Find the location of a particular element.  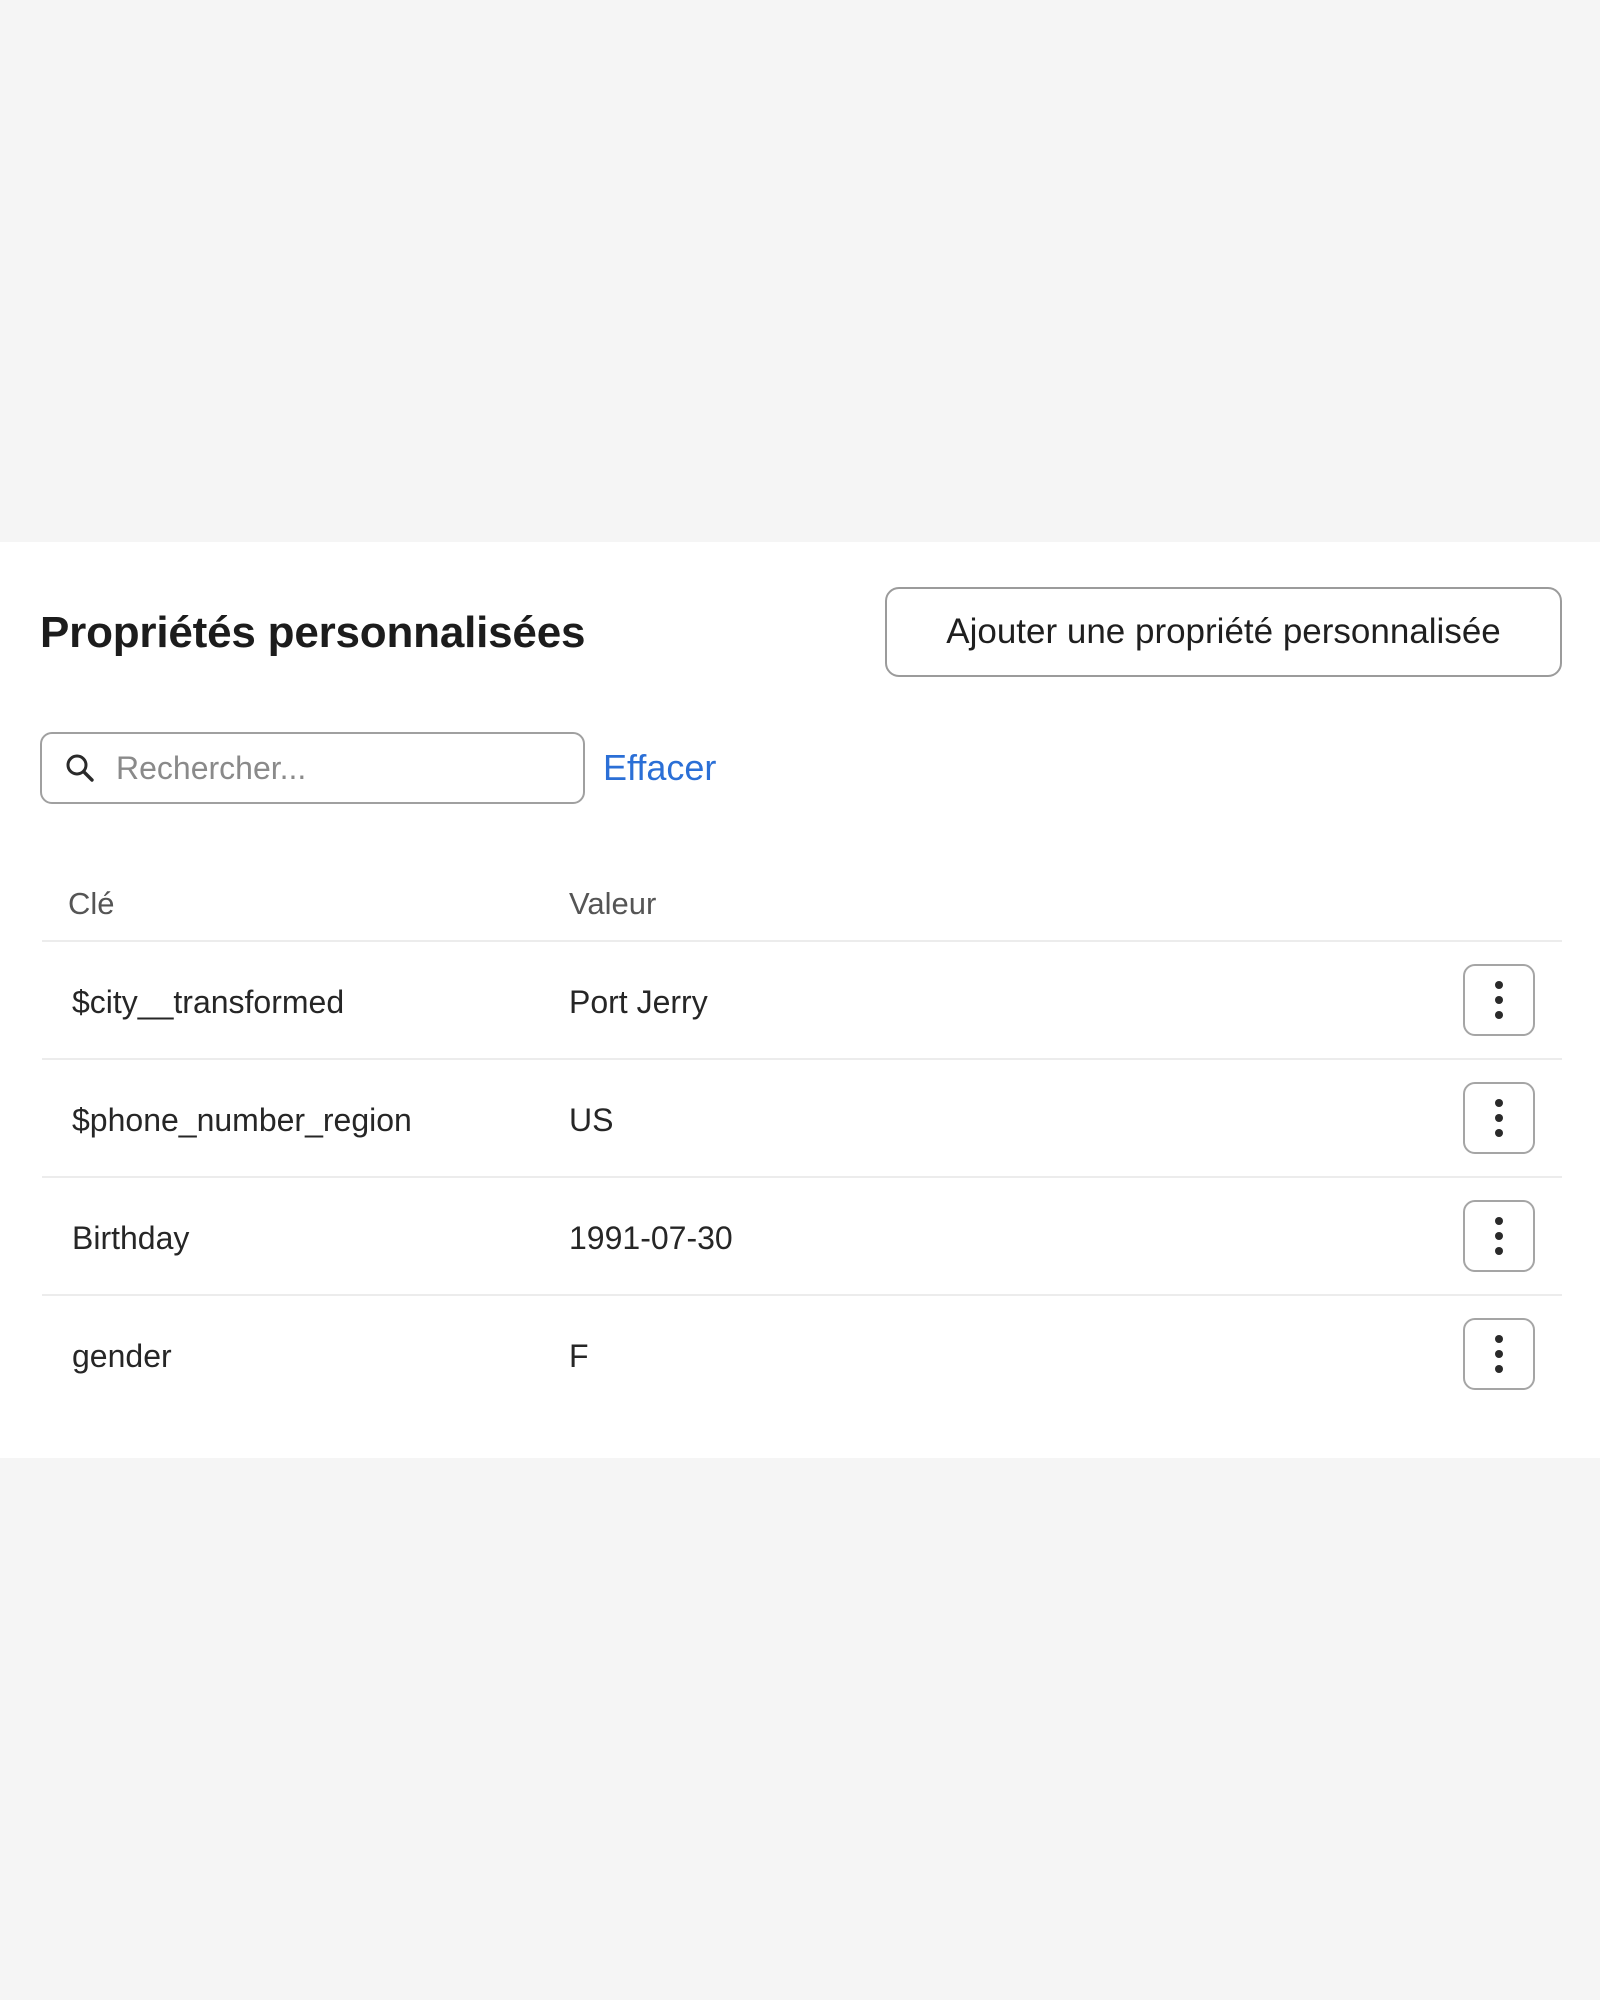

property-value: F is located at coordinates (579, 1356).